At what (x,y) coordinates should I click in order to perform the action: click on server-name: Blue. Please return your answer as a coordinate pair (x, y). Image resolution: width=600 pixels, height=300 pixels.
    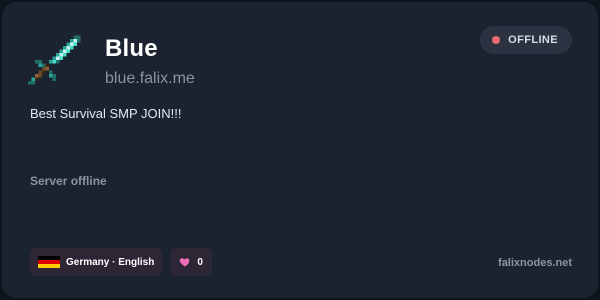
    Looking at the image, I should click on (131, 49).